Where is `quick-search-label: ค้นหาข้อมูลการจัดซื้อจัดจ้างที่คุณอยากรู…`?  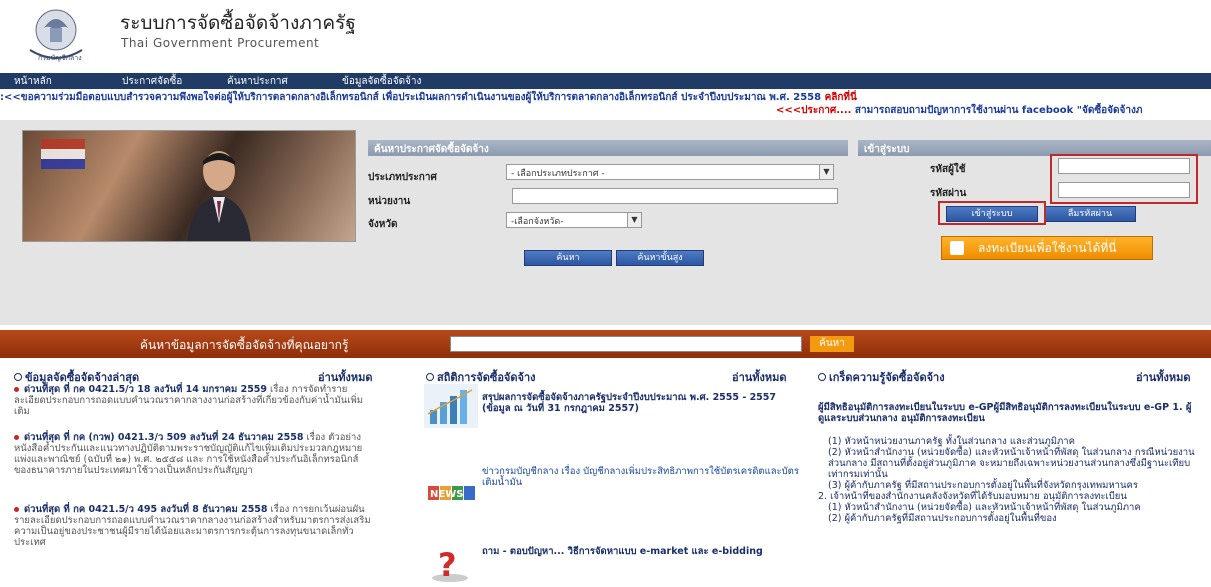 quick-search-label: ค้นหาข้อมูลการจัดซื้อจัดจ้างที่คุณอยากรู… is located at coordinates (244, 345).